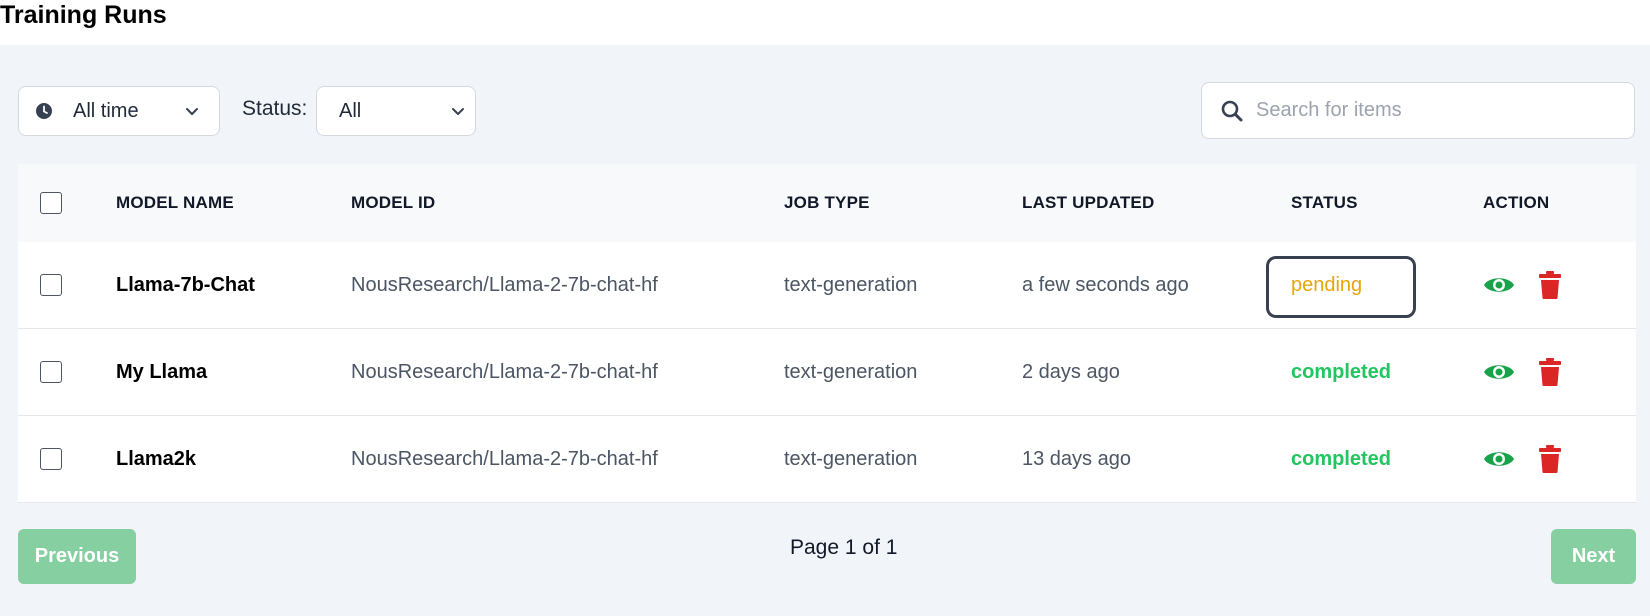 The height and width of the screenshot is (616, 1650). What do you see at coordinates (1593, 556) in the screenshot?
I see `next-button: Next` at bounding box center [1593, 556].